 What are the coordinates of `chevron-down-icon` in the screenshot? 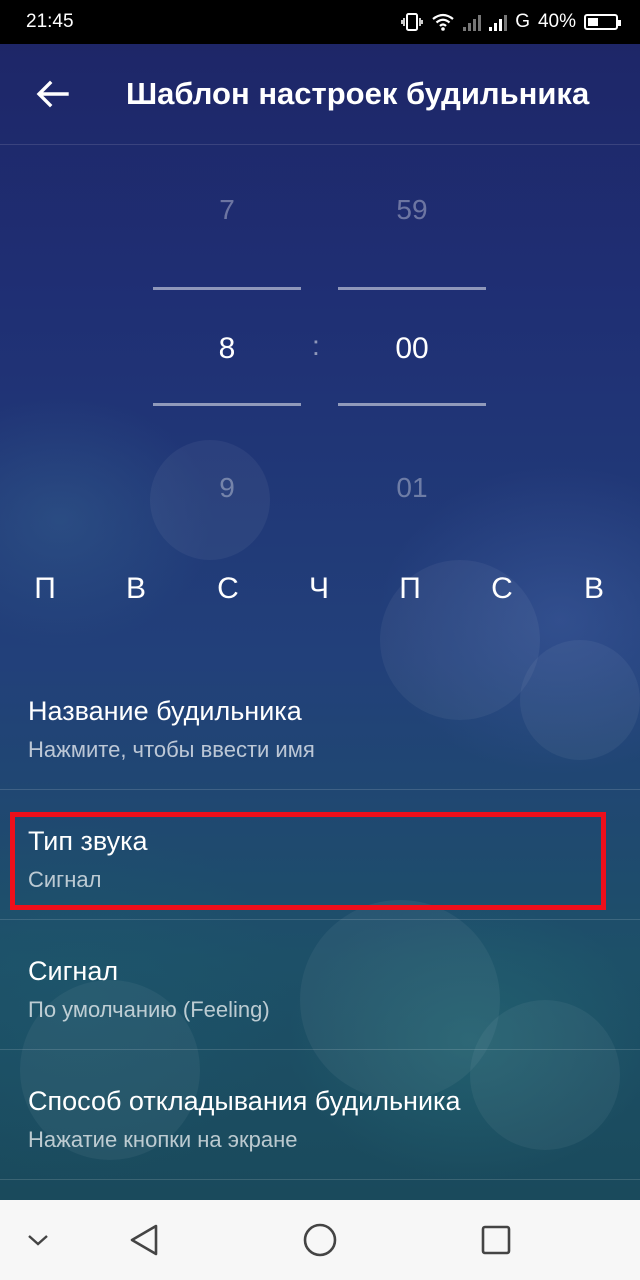 It's located at (38, 1240).